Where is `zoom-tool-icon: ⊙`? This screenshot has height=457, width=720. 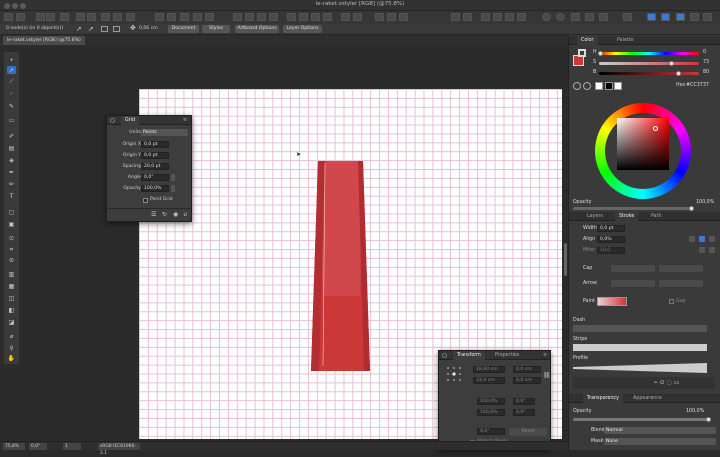 zoom-tool-icon: ⊙ is located at coordinates (11, 238).